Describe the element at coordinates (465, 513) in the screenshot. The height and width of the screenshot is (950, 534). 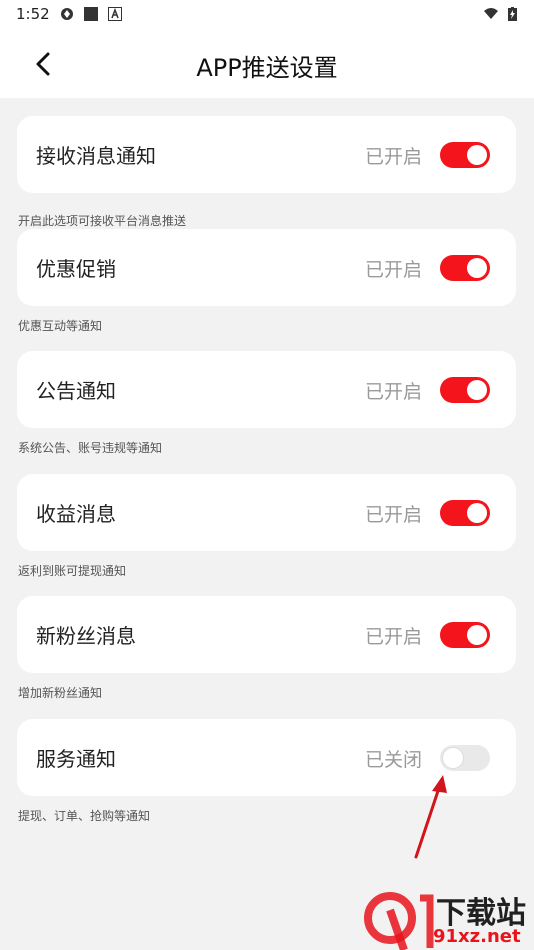
I see `earnings-toggle` at that location.